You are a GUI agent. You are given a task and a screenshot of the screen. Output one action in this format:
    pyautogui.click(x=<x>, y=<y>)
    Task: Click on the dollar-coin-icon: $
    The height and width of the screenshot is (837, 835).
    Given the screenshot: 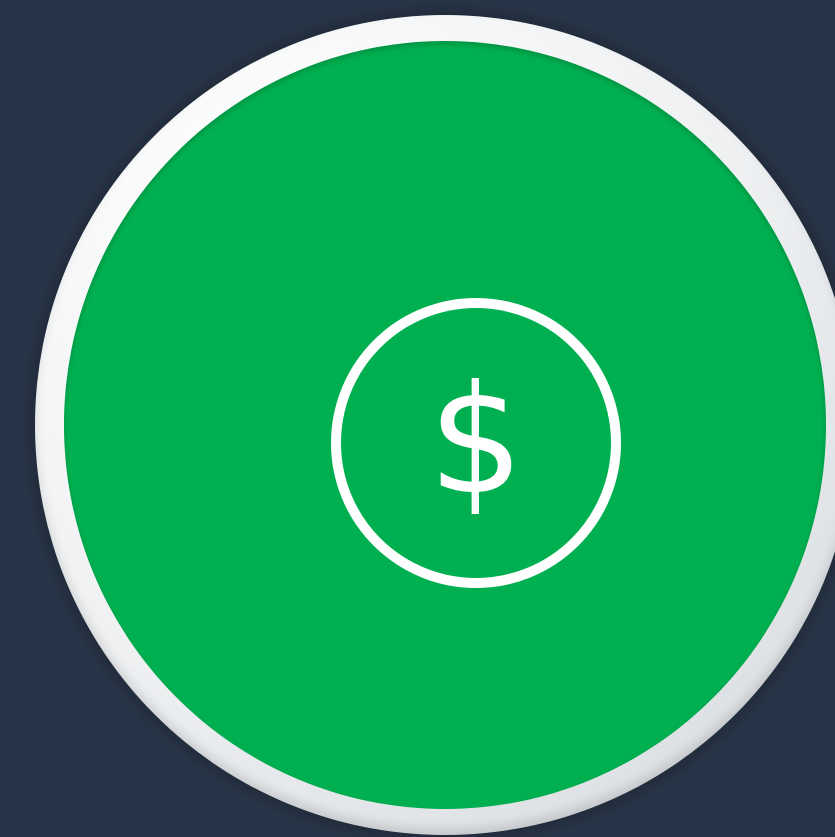 What is the action you would take?
    pyautogui.click(x=476, y=443)
    